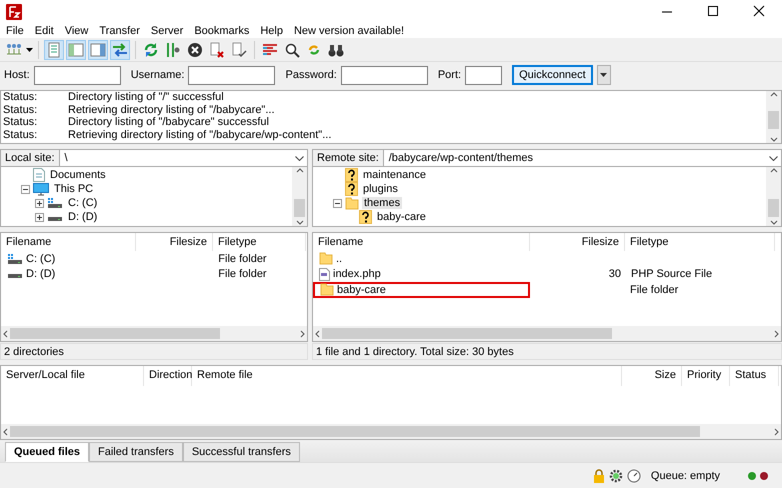 The height and width of the screenshot is (488, 782). I want to click on menu-item: Edit, so click(44, 30).